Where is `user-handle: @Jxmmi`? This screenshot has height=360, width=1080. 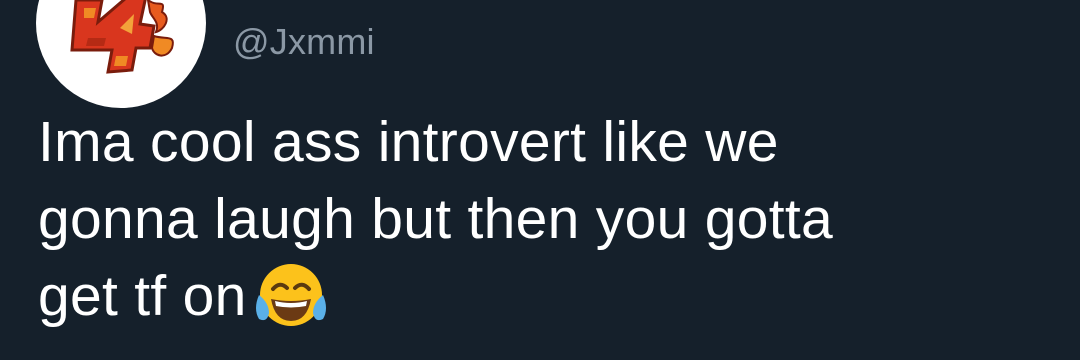
user-handle: @Jxmmi is located at coordinates (304, 42).